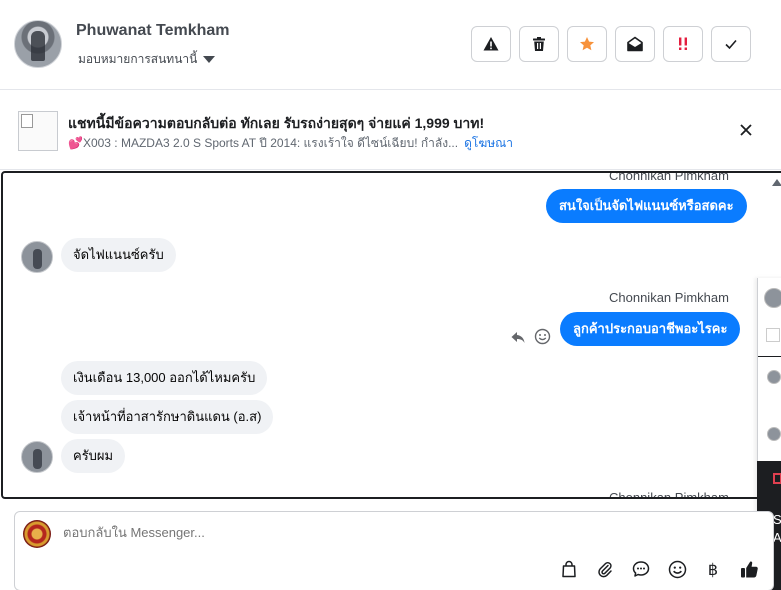 The height and width of the screenshot is (590, 781). I want to click on outgoing-message: สนใจเป็นจัดไฟแนนซ์หรือสดคะ, so click(646, 206).